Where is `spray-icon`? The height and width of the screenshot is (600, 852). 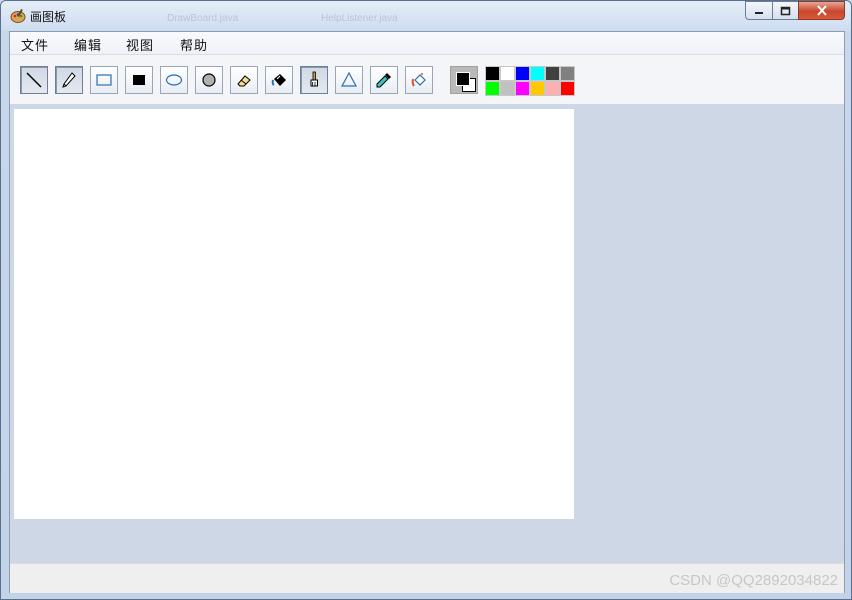 spray-icon is located at coordinates (418, 80).